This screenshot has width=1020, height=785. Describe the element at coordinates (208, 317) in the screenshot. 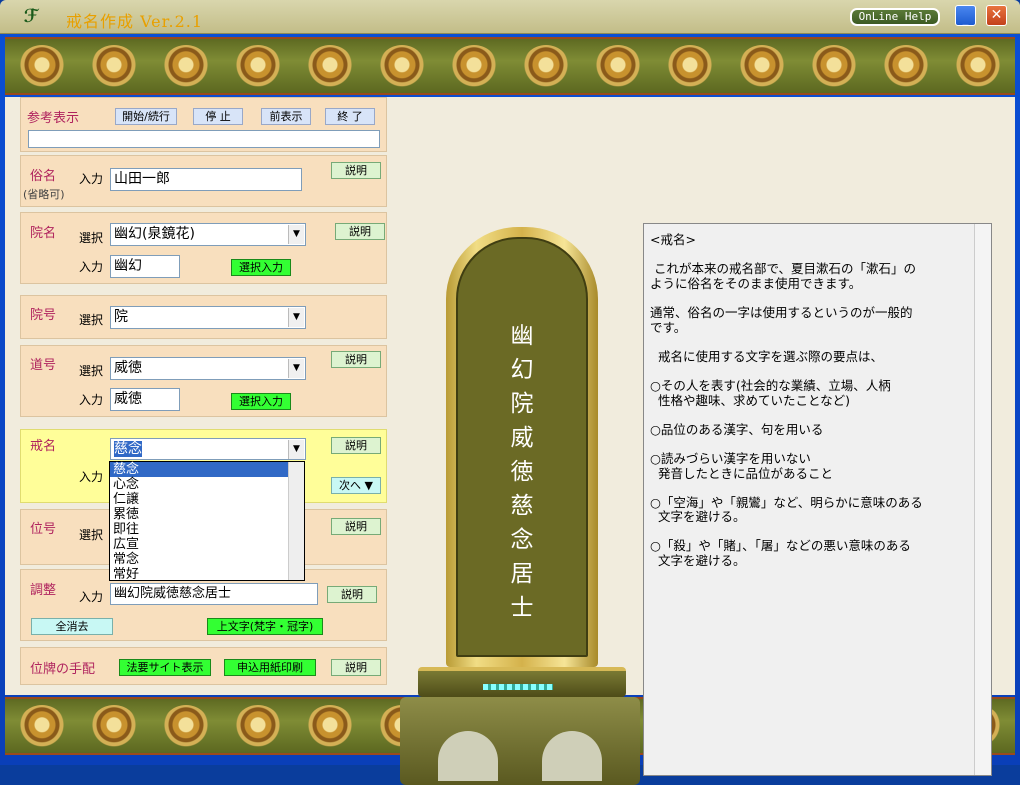

I see `ingo2-select: 院 ▼` at that location.